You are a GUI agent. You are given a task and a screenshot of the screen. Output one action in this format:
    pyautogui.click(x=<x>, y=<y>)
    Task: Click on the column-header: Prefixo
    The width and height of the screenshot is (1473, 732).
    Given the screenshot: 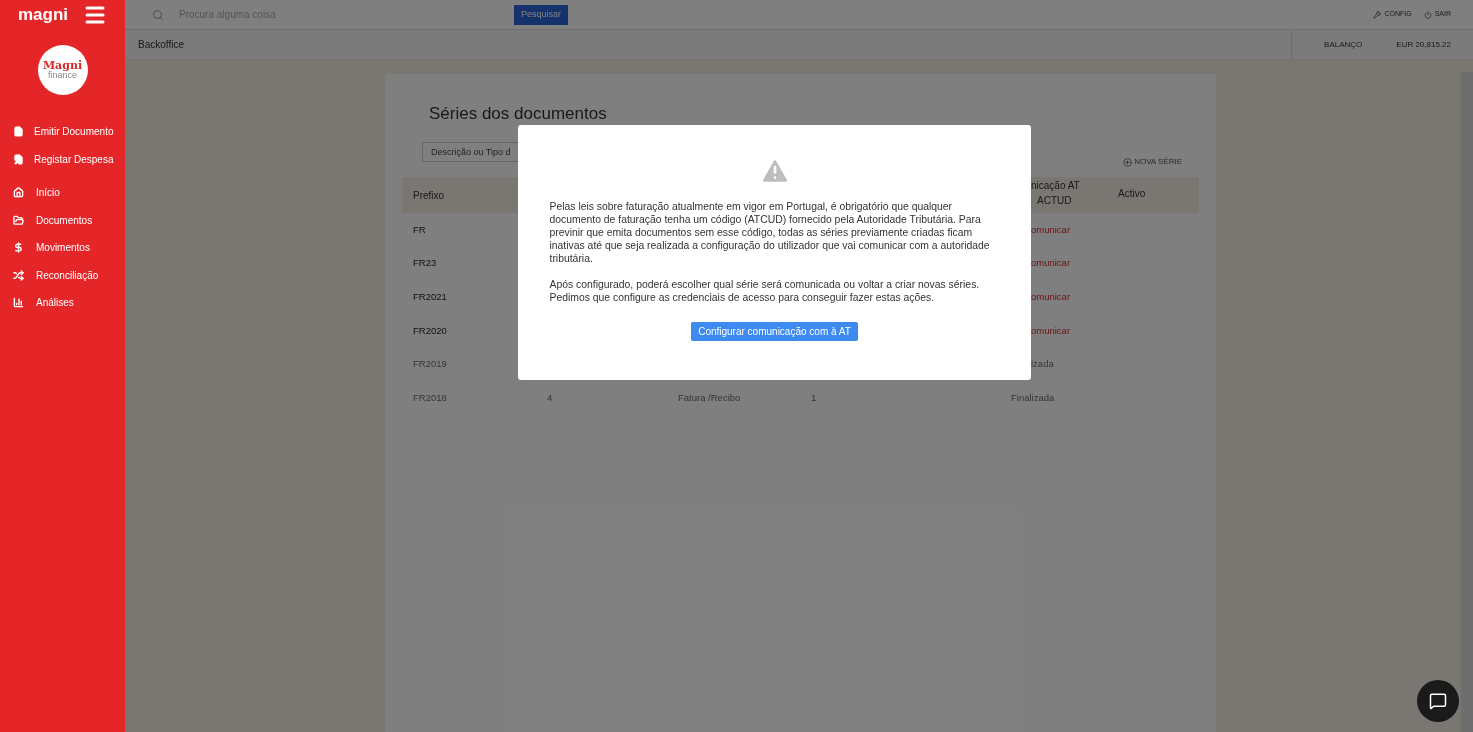 What is the action you would take?
    pyautogui.click(x=429, y=195)
    